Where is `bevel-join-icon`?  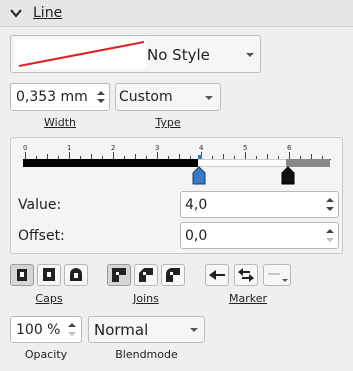
bevel-join-icon is located at coordinates (146, 275).